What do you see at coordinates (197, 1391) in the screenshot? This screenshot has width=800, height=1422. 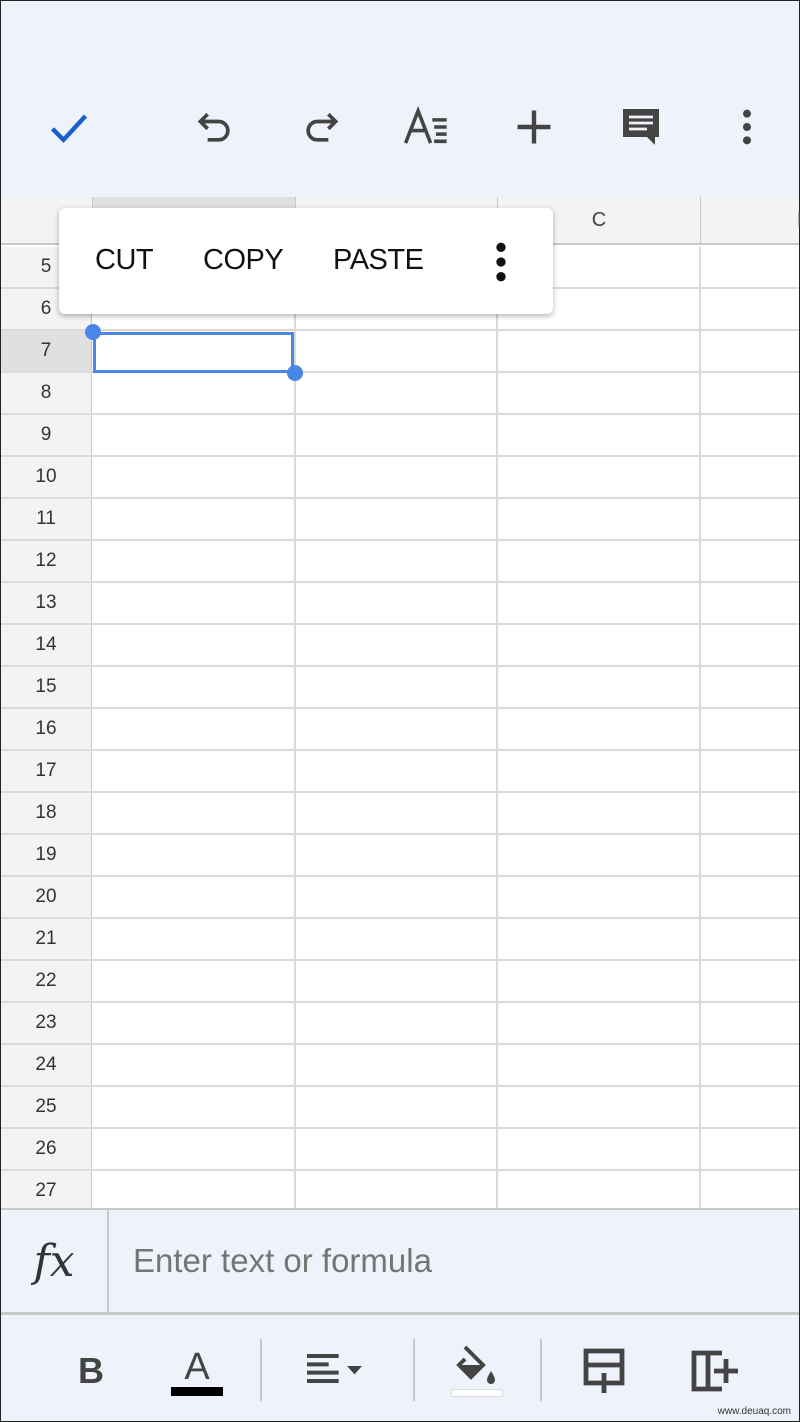 I see `text-color-swatch` at bounding box center [197, 1391].